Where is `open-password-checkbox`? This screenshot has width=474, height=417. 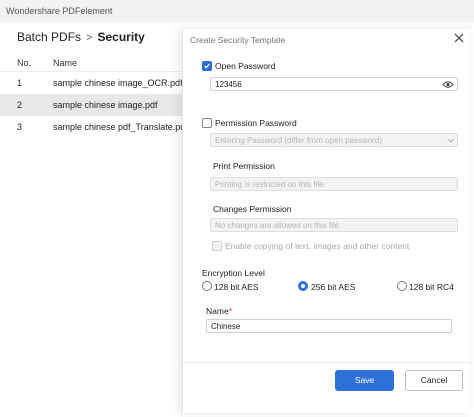 open-password-checkbox is located at coordinates (207, 66).